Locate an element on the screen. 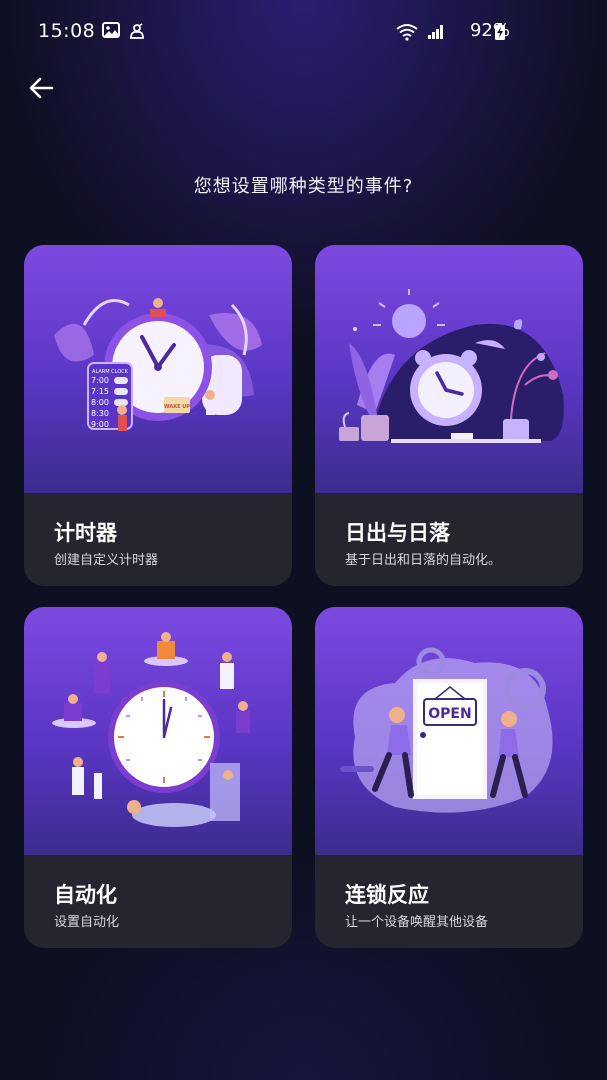 The height and width of the screenshot is (1080, 607). gallery-icon is located at coordinates (111, 32).